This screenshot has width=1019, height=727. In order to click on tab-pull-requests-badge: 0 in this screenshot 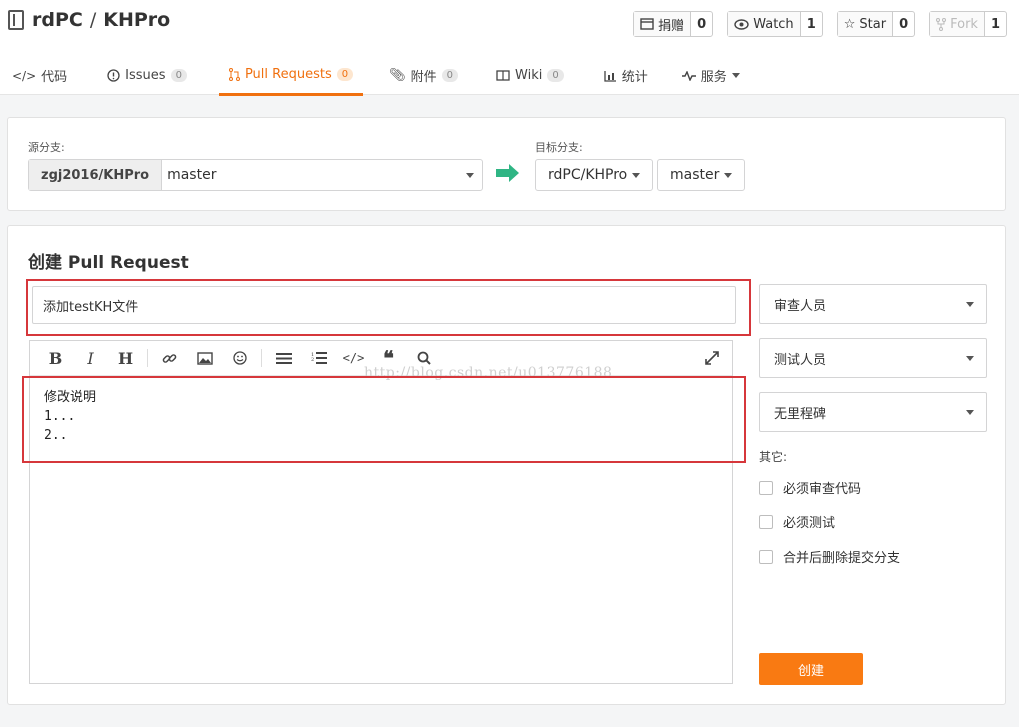, I will do `click(345, 74)`.